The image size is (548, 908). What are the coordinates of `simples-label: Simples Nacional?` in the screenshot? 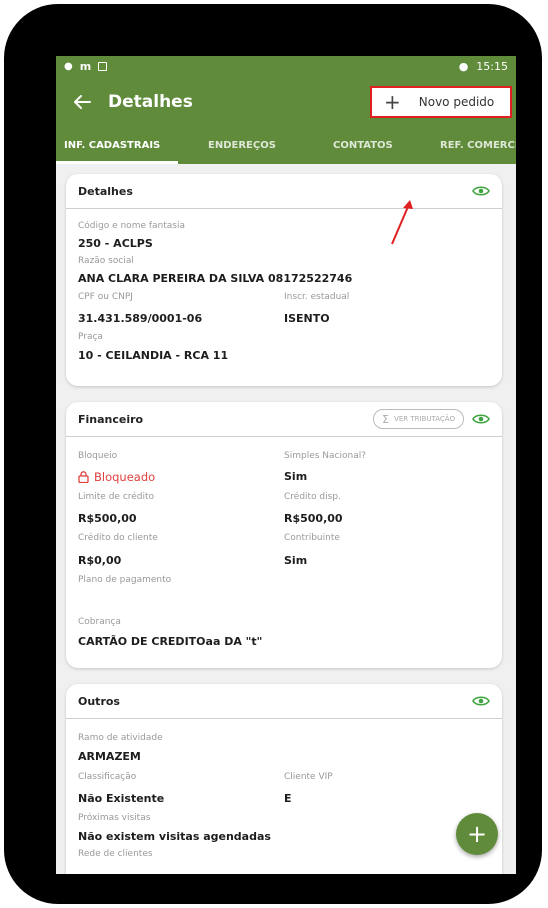 It's located at (325, 456).